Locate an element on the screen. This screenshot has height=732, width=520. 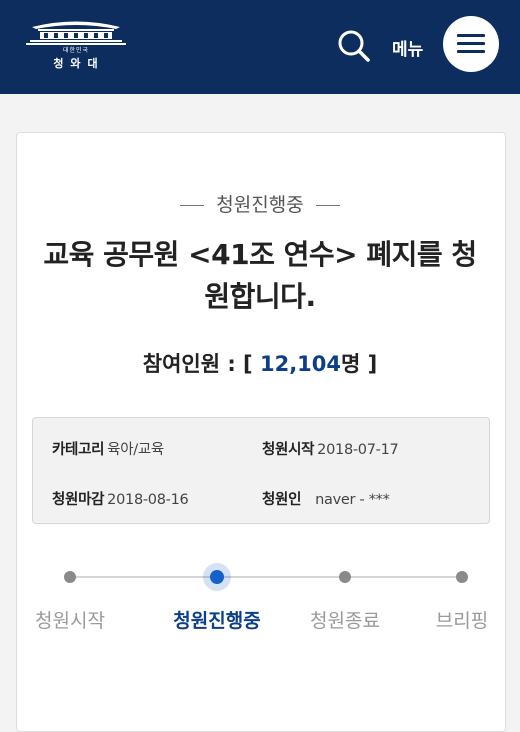
step-label-briefing: 브리핑 is located at coordinates (462, 621).